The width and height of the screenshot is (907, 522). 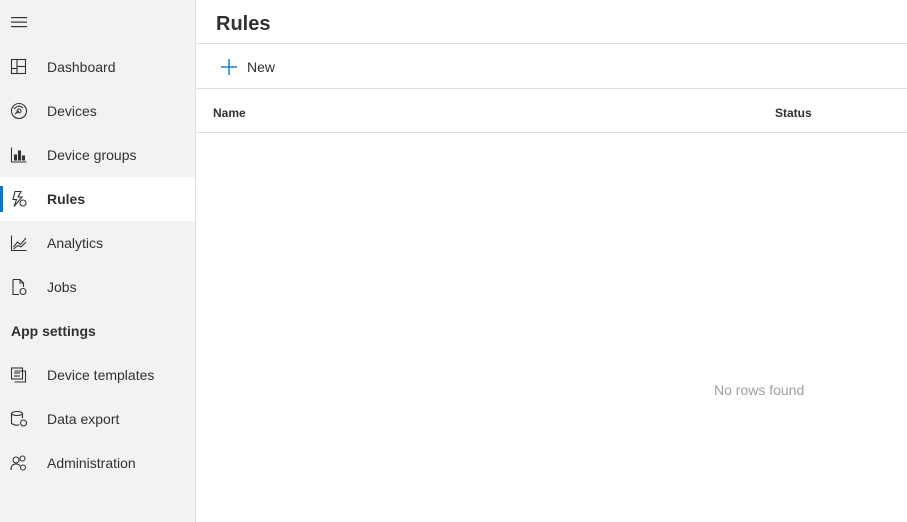 I want to click on sidebar-item-administration: Administration, so click(x=97, y=463).